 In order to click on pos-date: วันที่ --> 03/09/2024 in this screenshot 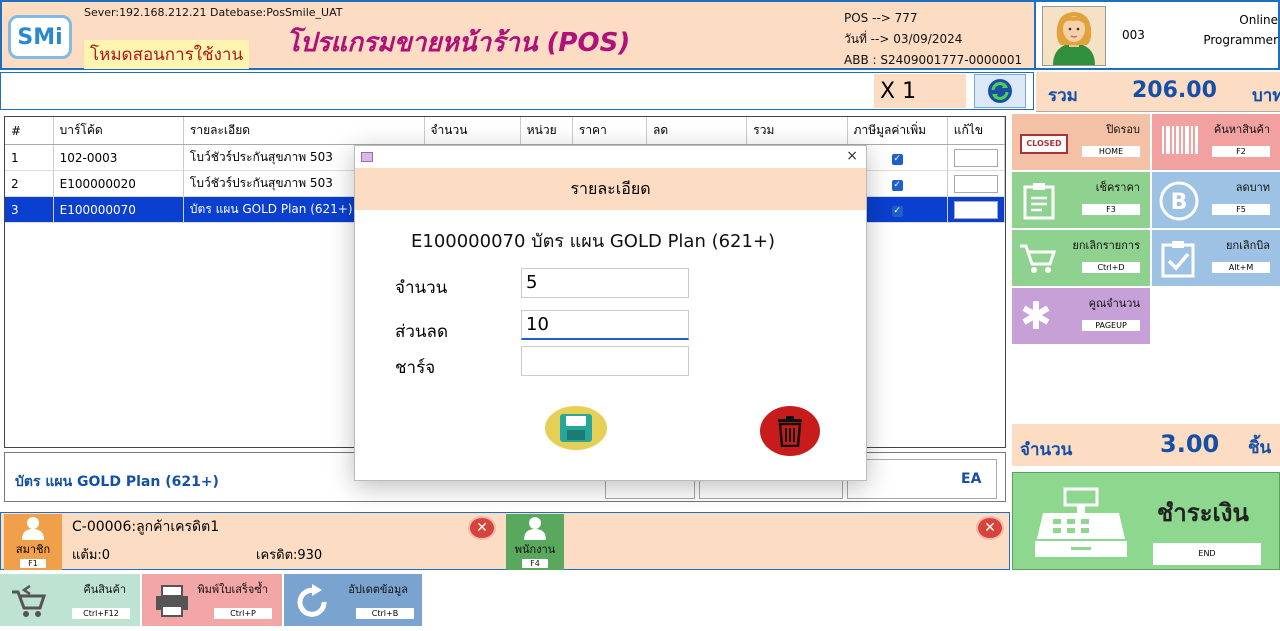, I will do `click(903, 39)`.